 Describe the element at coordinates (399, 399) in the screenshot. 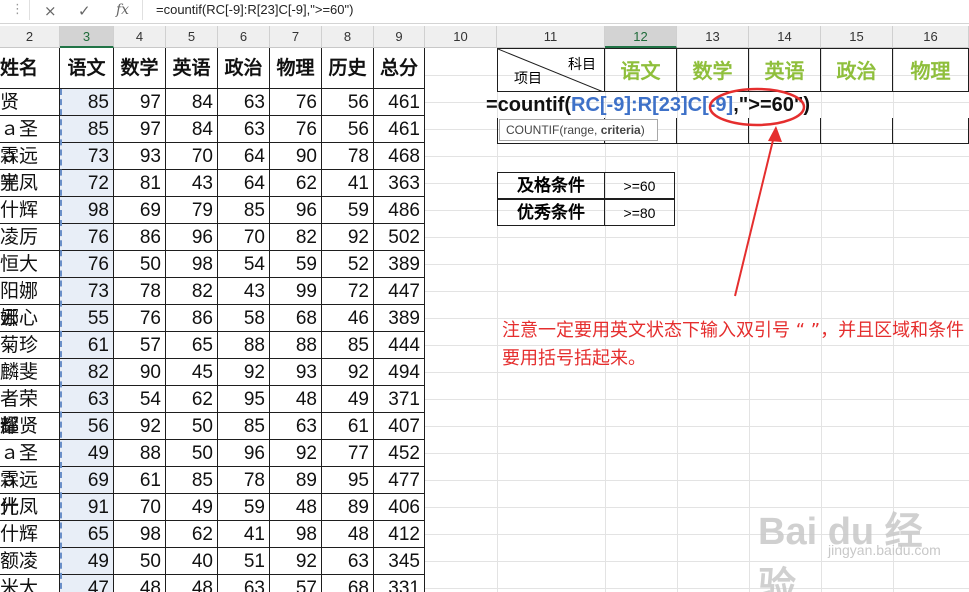

I see `score-cell: 371` at that location.